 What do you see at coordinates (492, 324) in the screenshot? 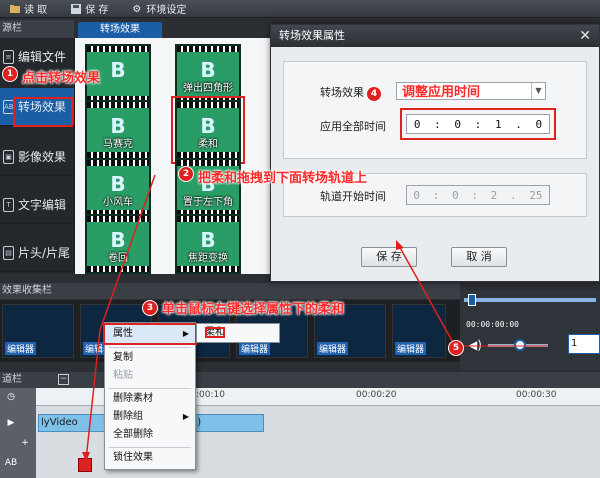
I see `time-readout: 00:00:00:00` at bounding box center [492, 324].